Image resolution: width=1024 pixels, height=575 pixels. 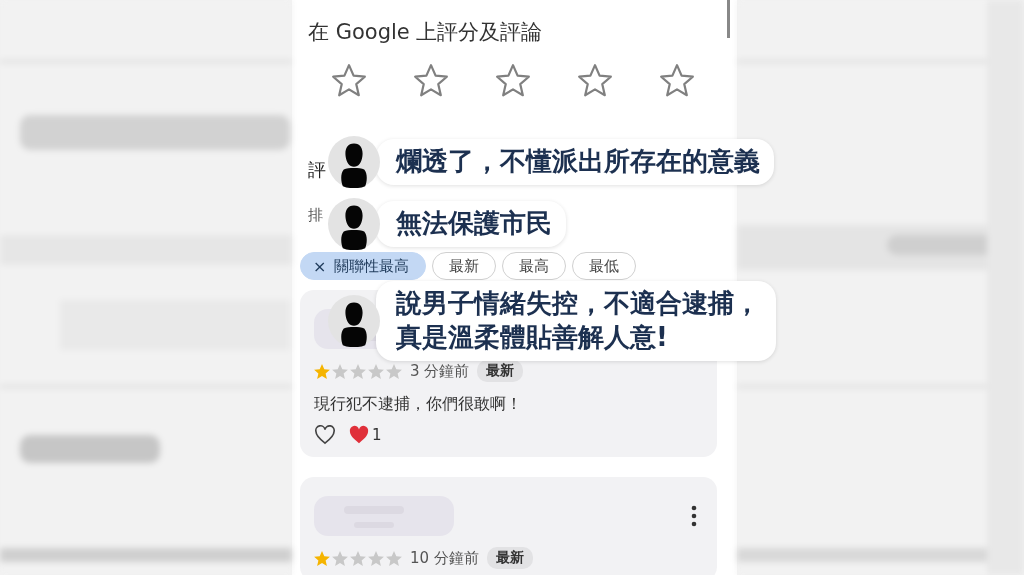 What do you see at coordinates (377, 435) in the screenshot?
I see `like-count: 1` at bounding box center [377, 435].